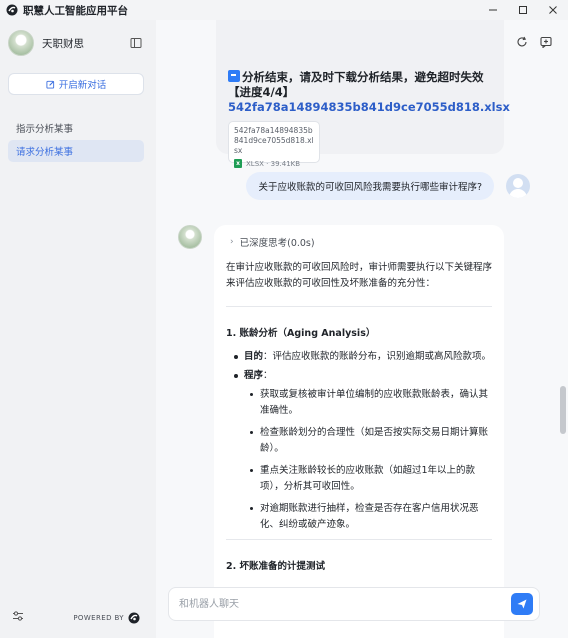 This screenshot has width=568, height=638. Describe the element at coordinates (371, 479) in the screenshot. I see `procedure-step: 重点关注账龄较长的应收账款（如超过1年以上的款项），分析其可收回性。` at that location.